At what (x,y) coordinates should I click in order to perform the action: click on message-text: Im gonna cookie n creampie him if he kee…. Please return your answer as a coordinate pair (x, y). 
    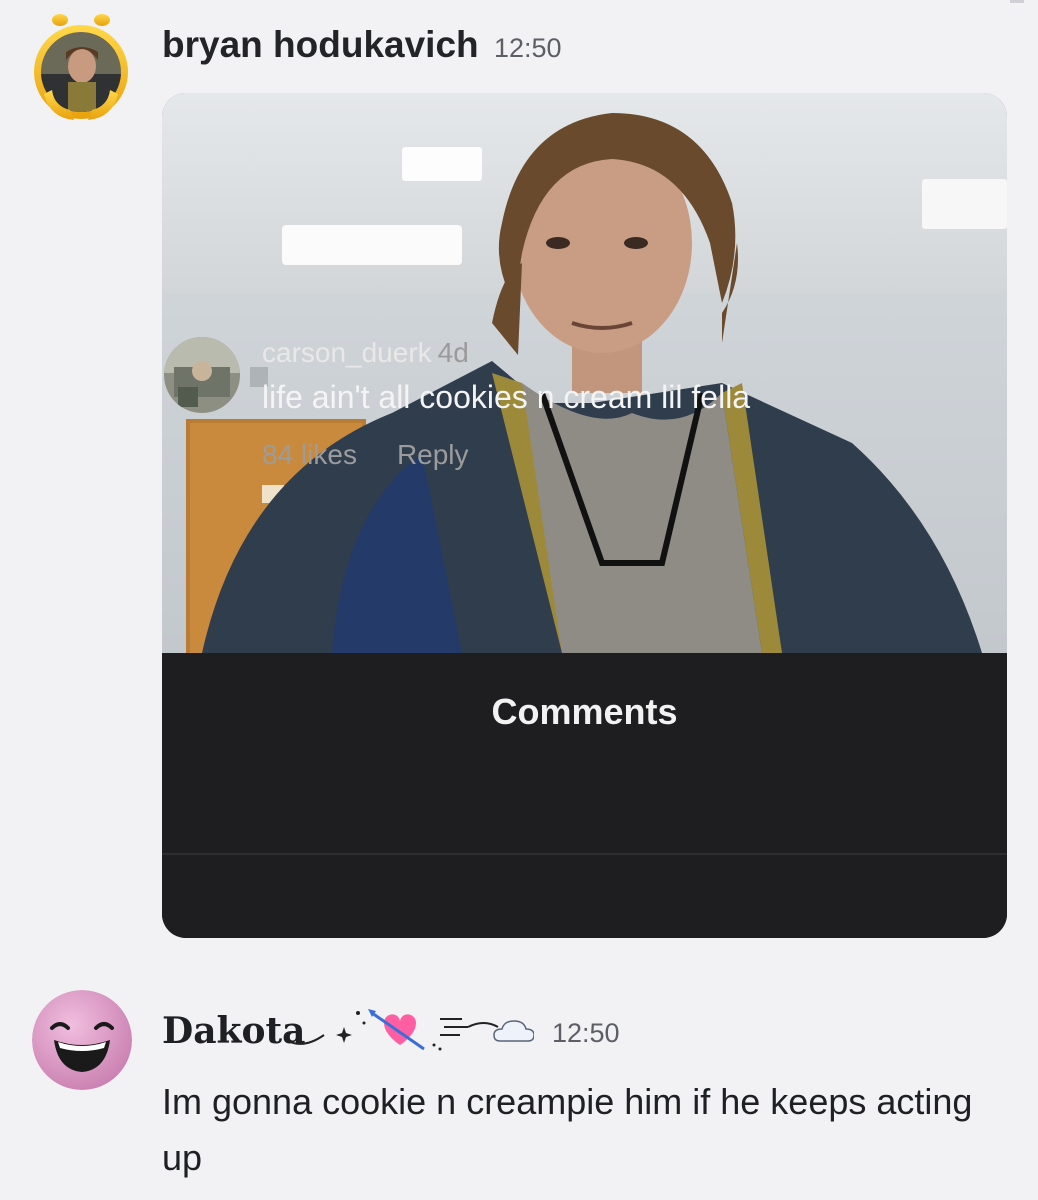
    Looking at the image, I should click on (567, 1129).